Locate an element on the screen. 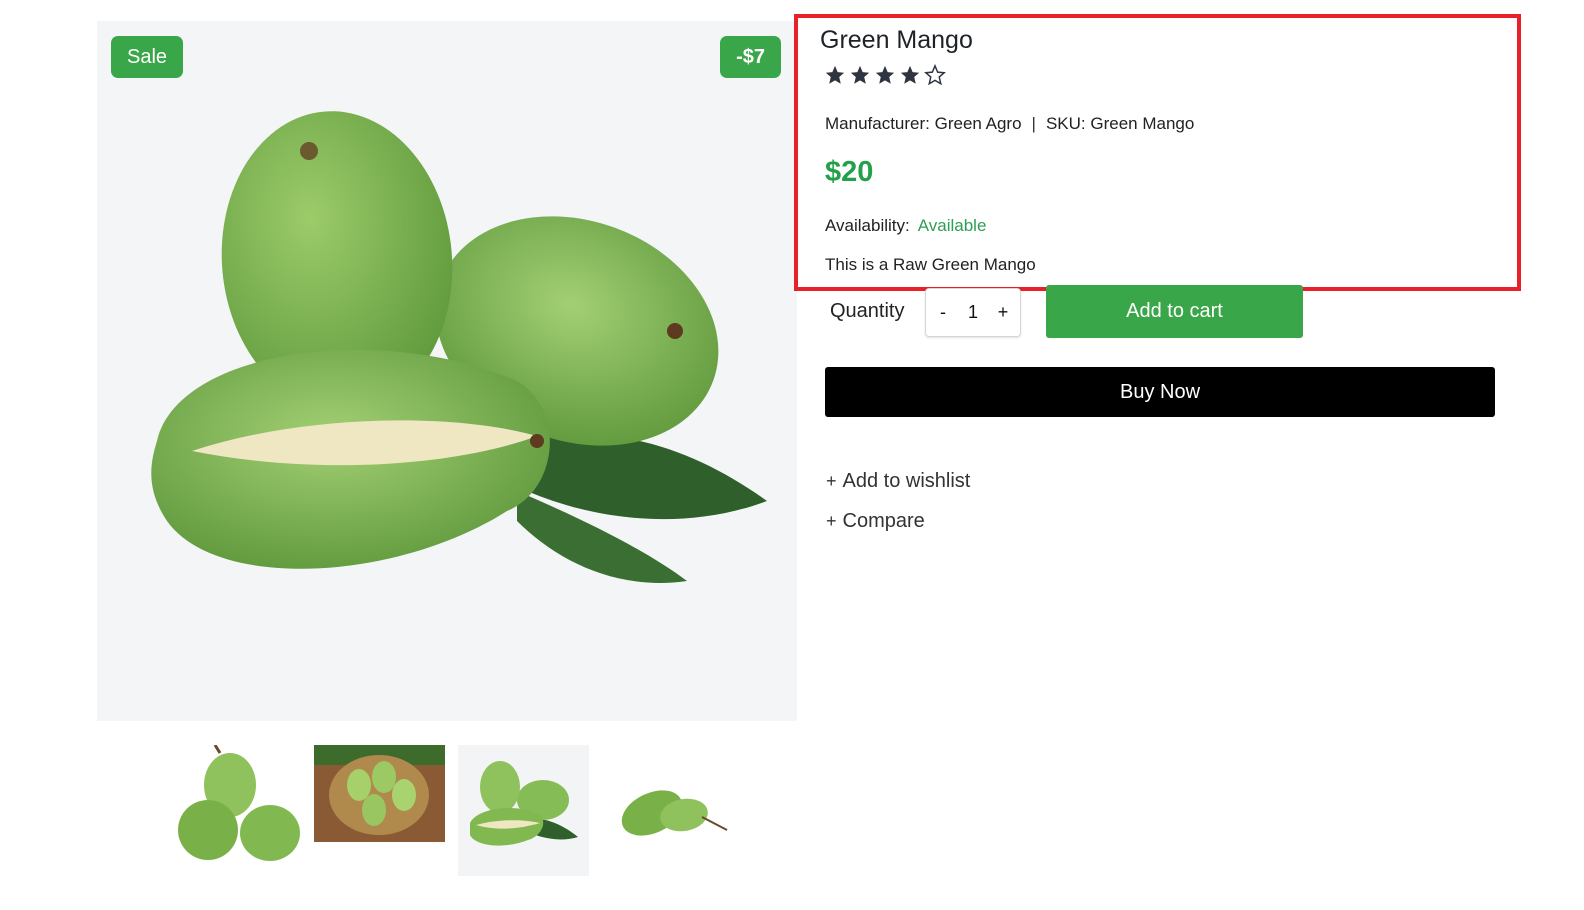  buy-now-button: Buy Now is located at coordinates (1160, 392).